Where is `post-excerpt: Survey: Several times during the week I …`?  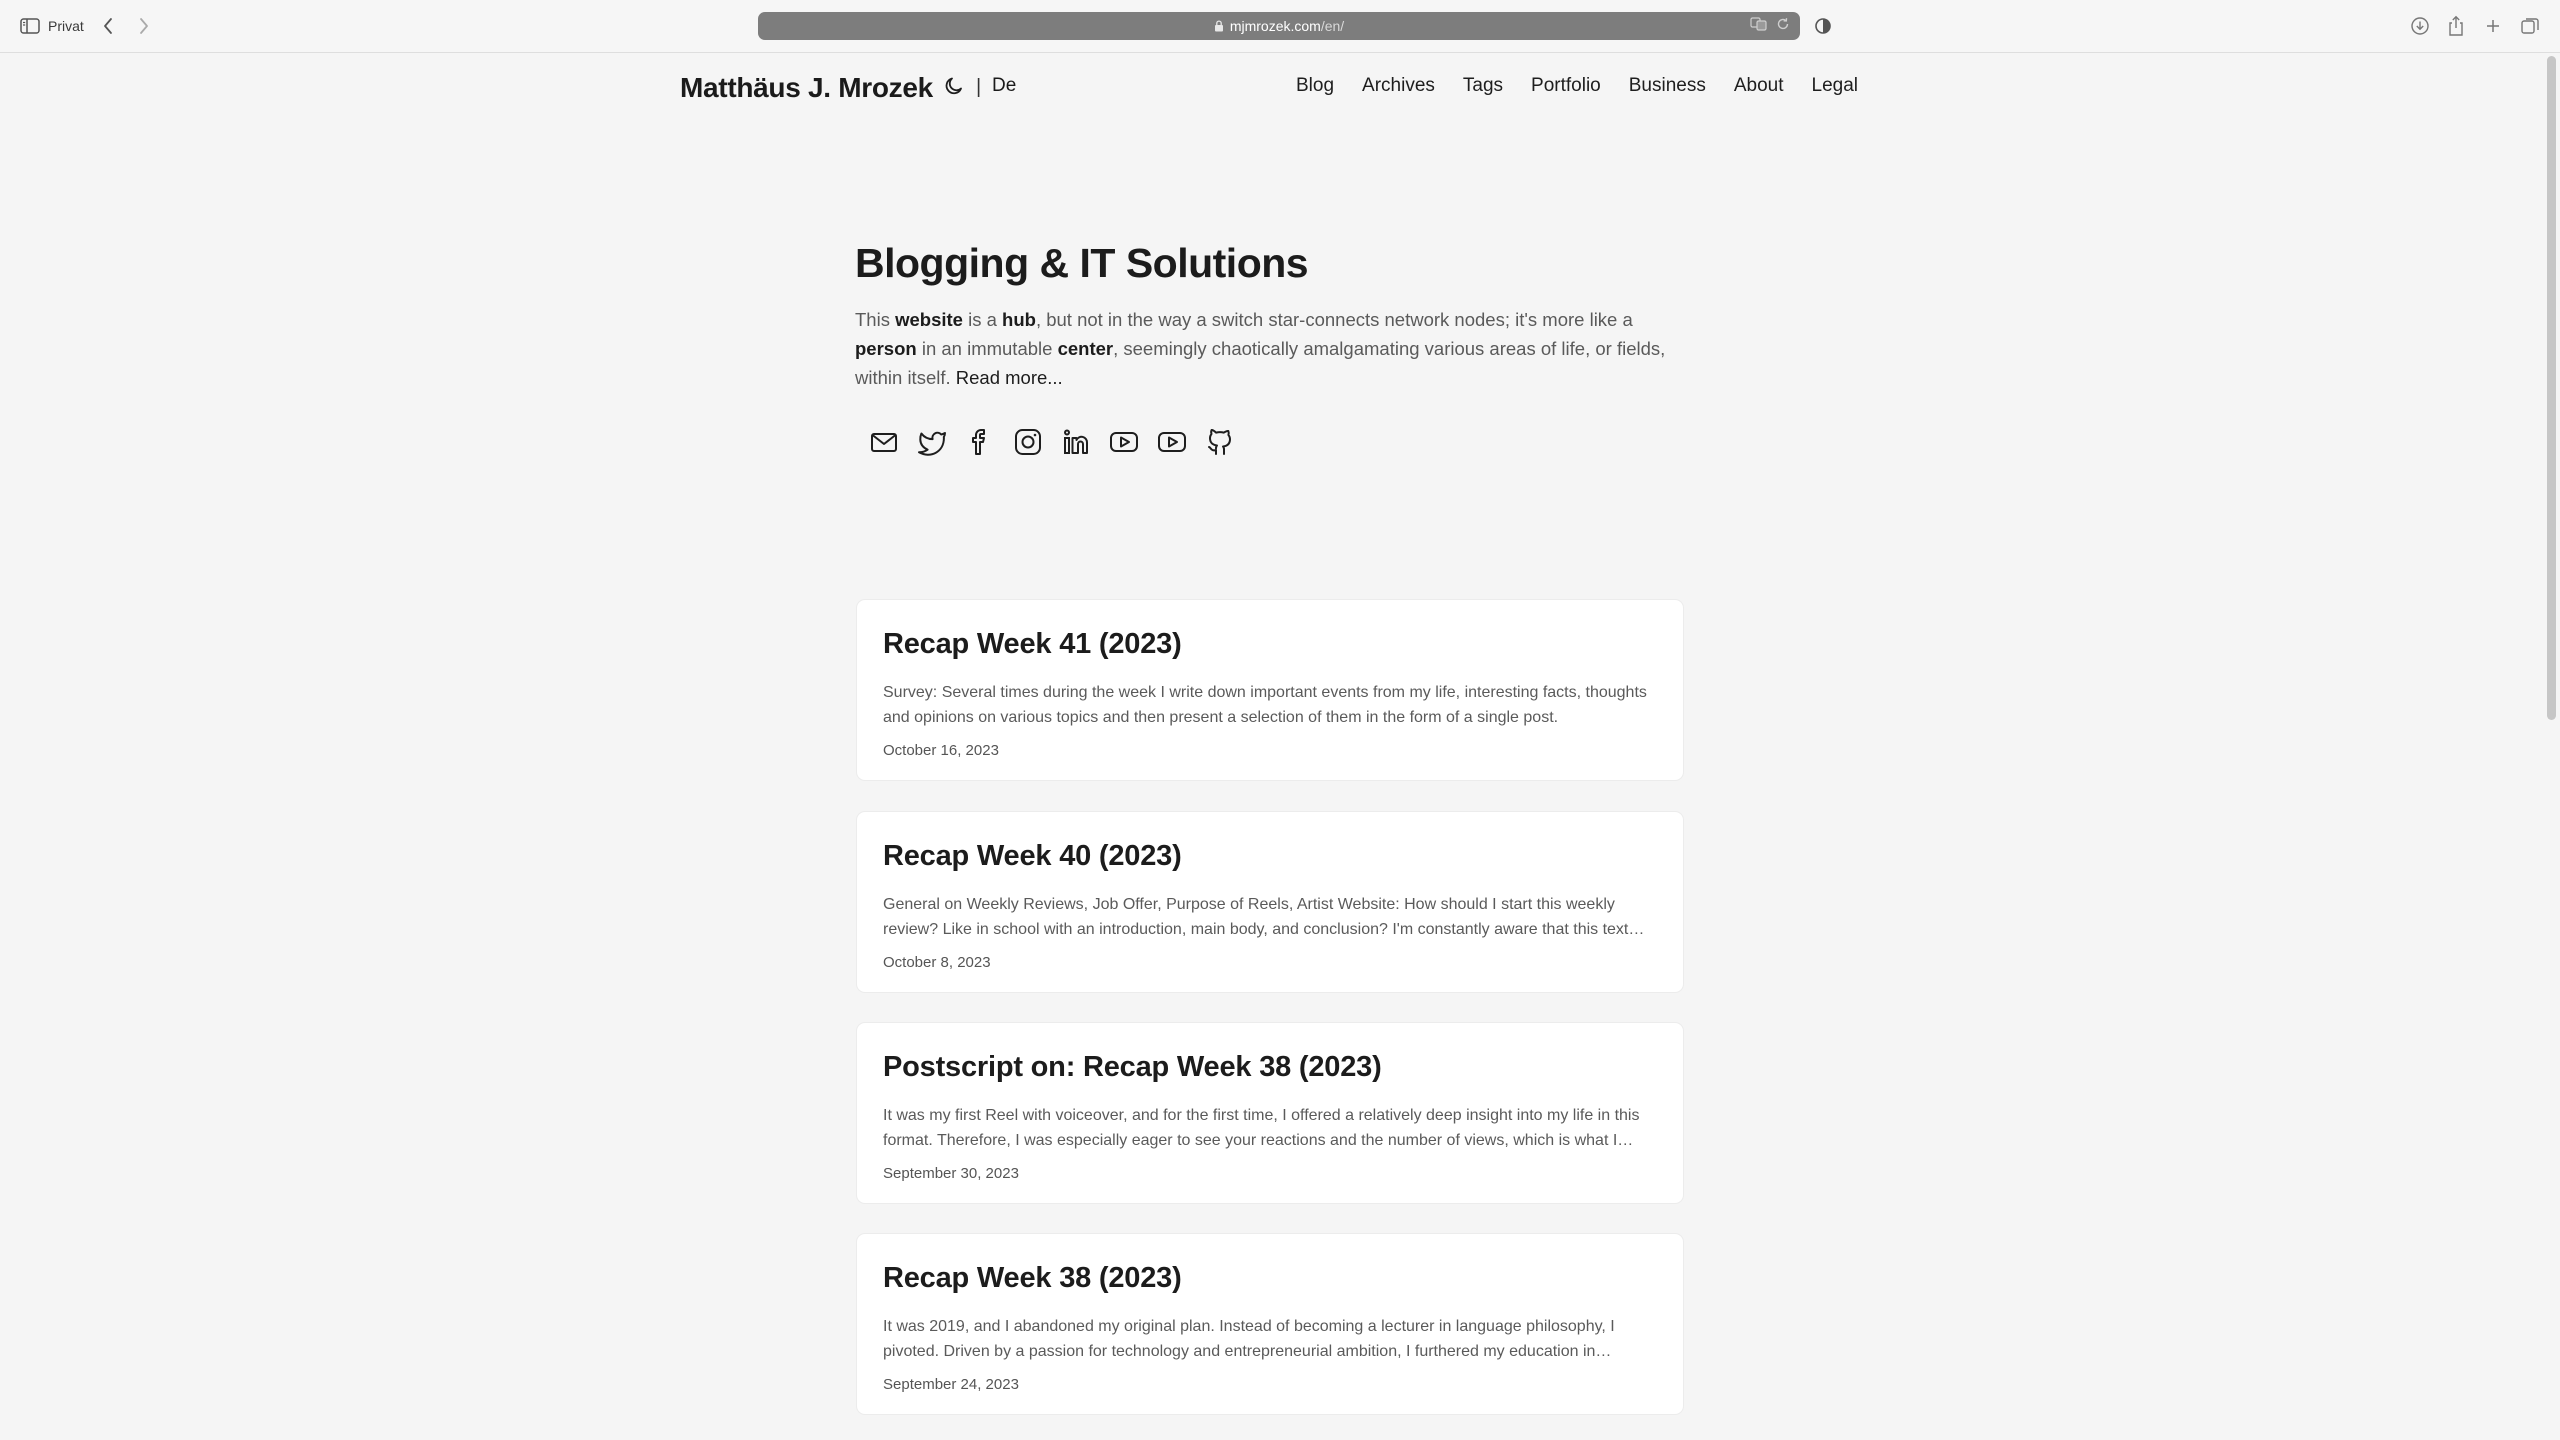 post-excerpt: Survey: Several times during the week I … is located at coordinates (1265, 705).